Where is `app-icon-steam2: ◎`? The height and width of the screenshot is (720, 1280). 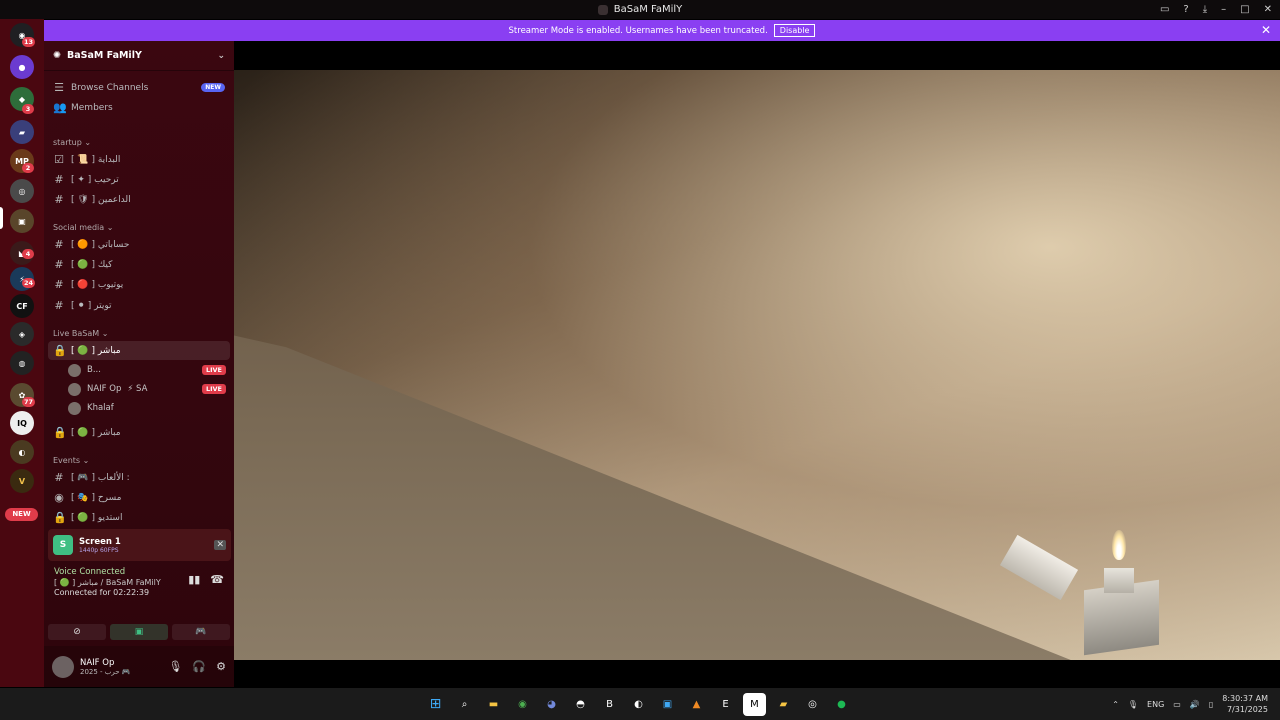 app-icon-steam2: ◎ is located at coordinates (812, 704).